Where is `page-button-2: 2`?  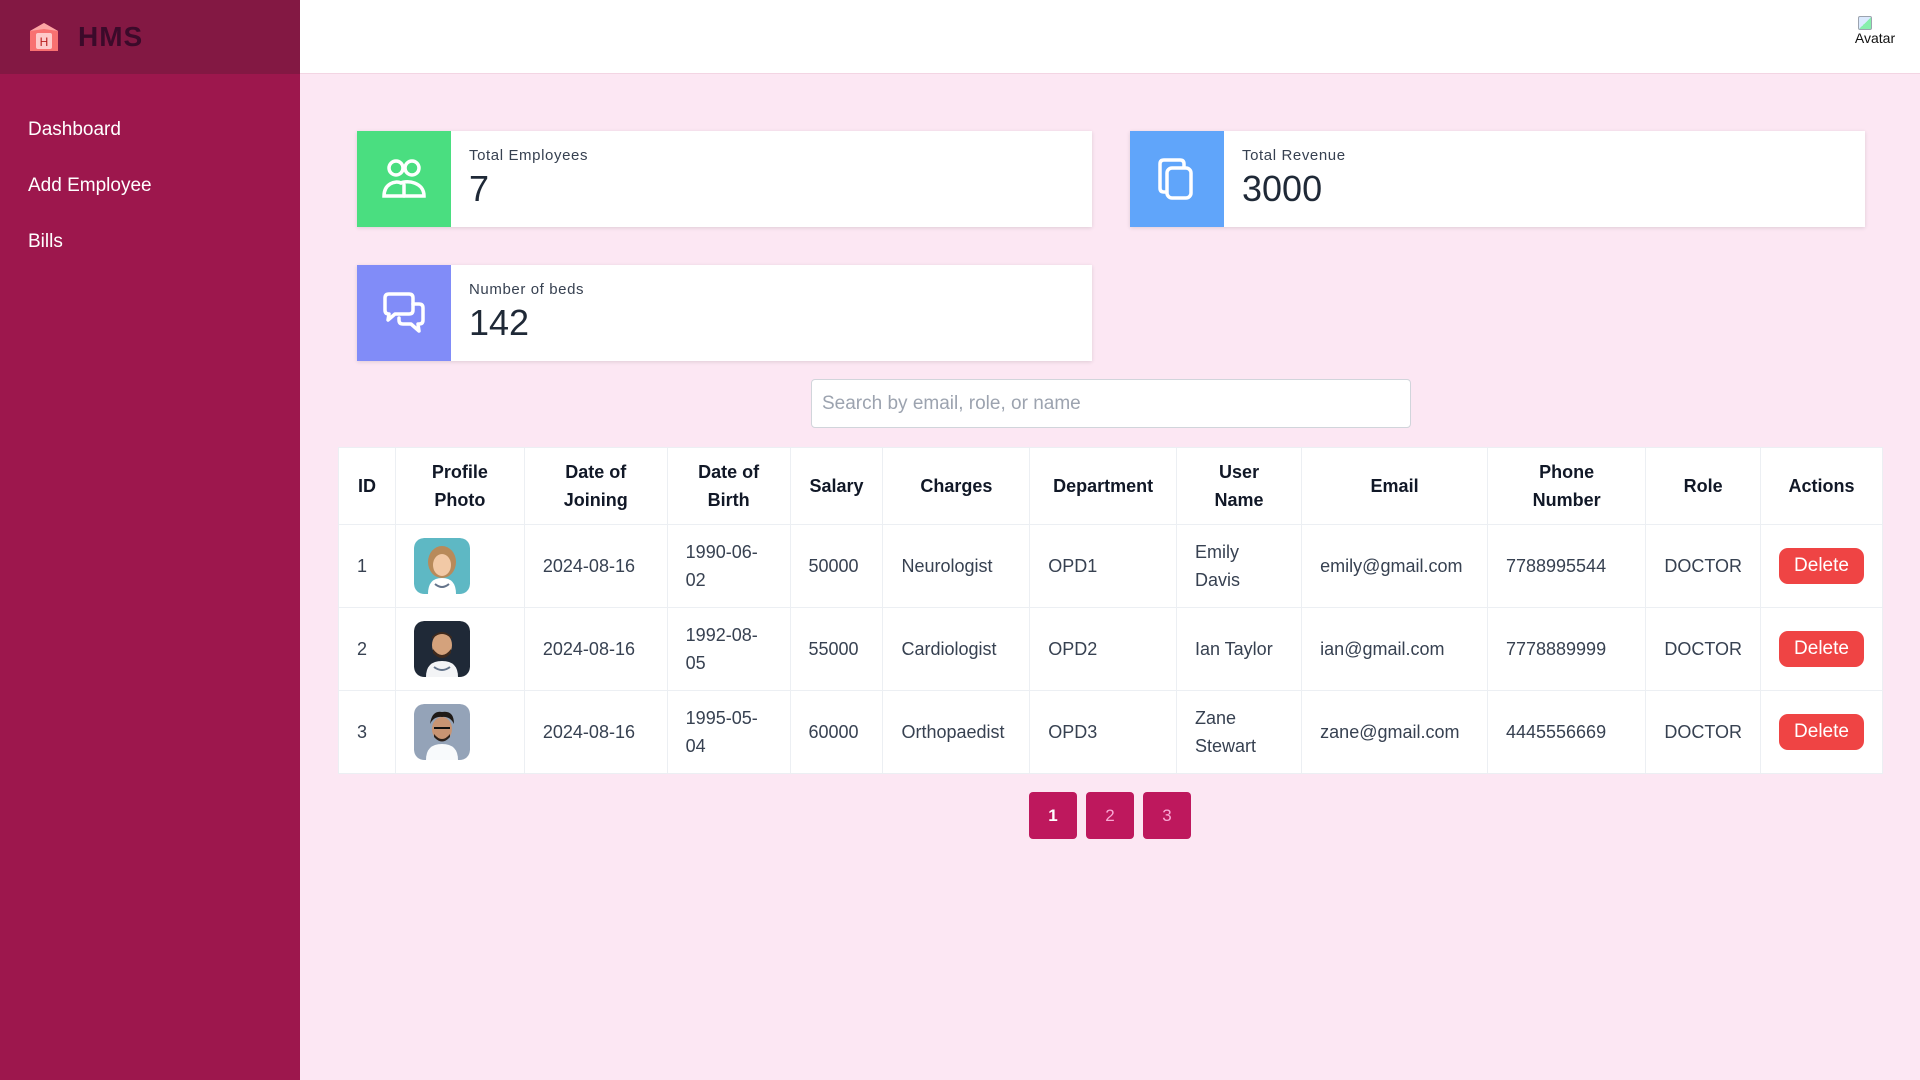 page-button-2: 2 is located at coordinates (1110, 815).